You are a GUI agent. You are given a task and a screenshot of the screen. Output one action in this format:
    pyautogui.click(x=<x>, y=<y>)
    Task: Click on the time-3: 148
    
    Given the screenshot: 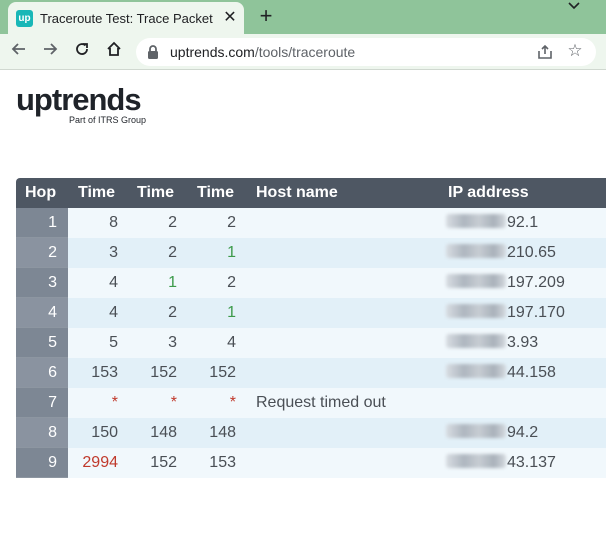 What is the action you would take?
    pyautogui.click(x=222, y=432)
    